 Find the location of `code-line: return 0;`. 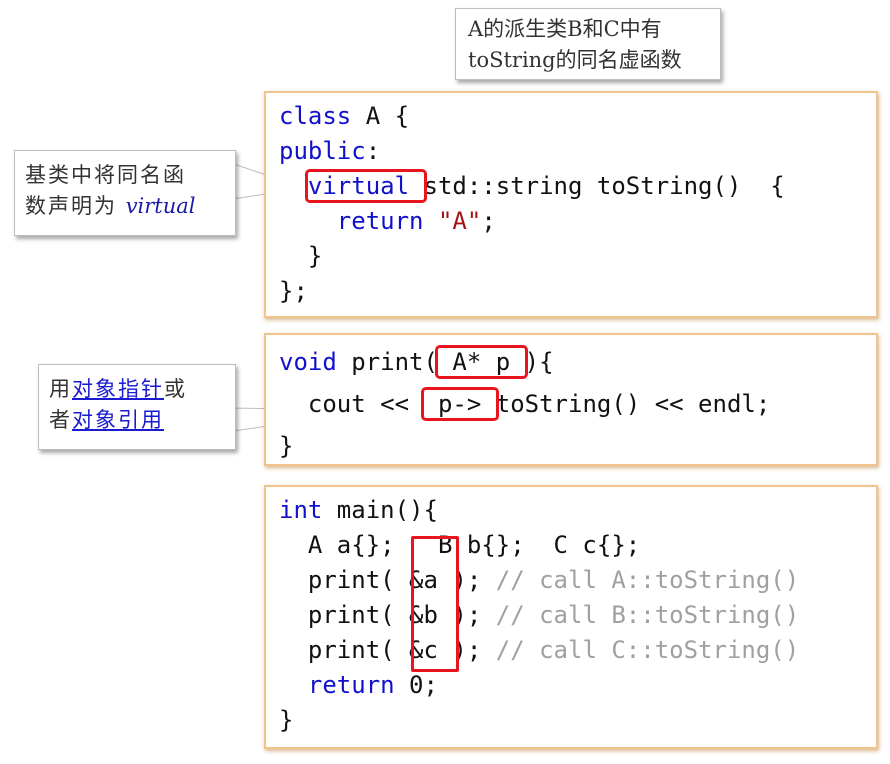

code-line: return 0; is located at coordinates (577, 685).